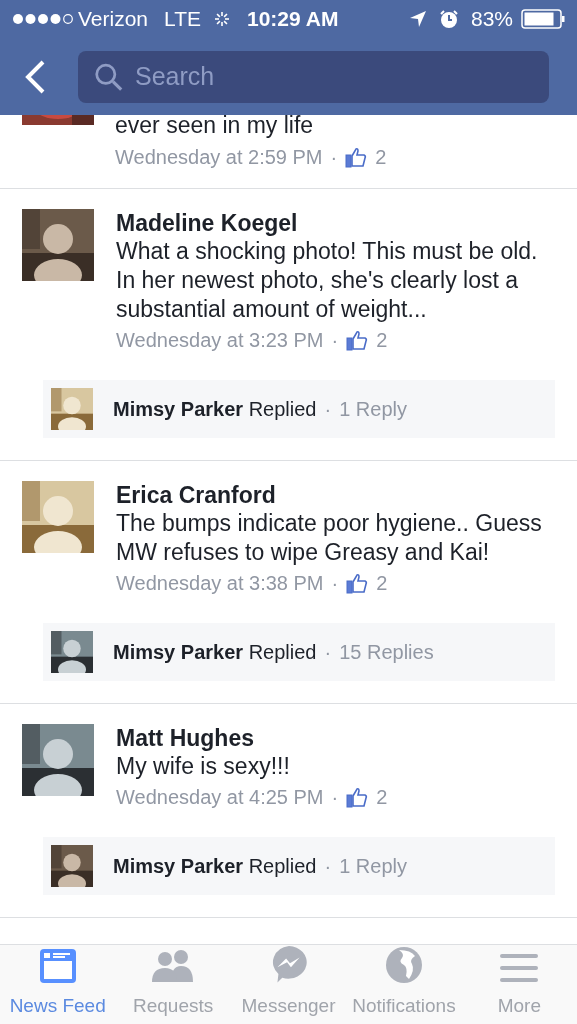 This screenshot has width=577, height=1024. What do you see at coordinates (57, 965) in the screenshot?
I see `news-feed-icon` at bounding box center [57, 965].